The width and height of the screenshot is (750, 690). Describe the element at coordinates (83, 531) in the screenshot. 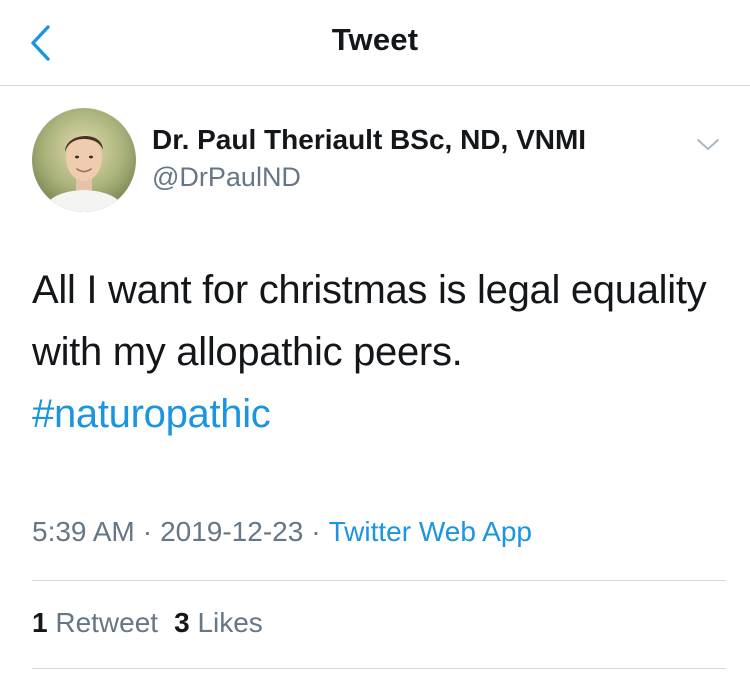

I see `tweet-time: 5:39 AM` at that location.